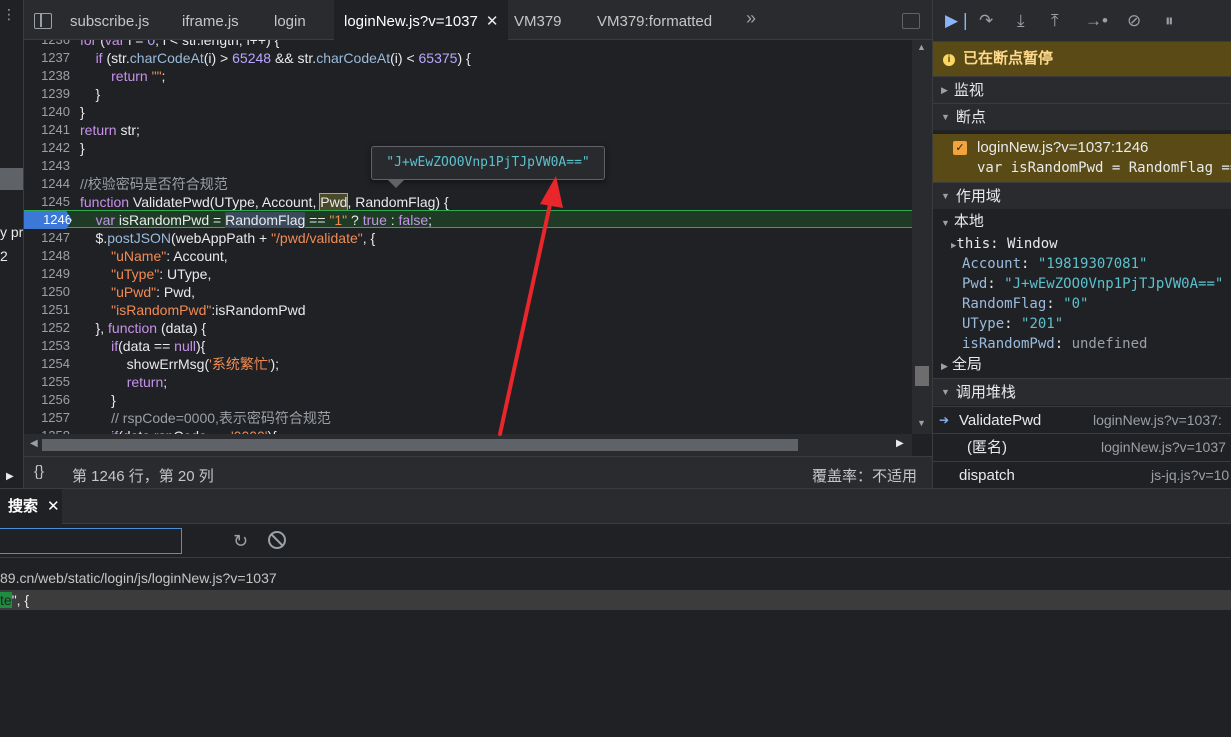 The height and width of the screenshot is (737, 1231). Describe the element at coordinates (1082, 284) in the screenshot. I see `scope-var-pwd: Pwd: "J+wEwZOO0Vnp1PjTJpVW0A=="` at that location.